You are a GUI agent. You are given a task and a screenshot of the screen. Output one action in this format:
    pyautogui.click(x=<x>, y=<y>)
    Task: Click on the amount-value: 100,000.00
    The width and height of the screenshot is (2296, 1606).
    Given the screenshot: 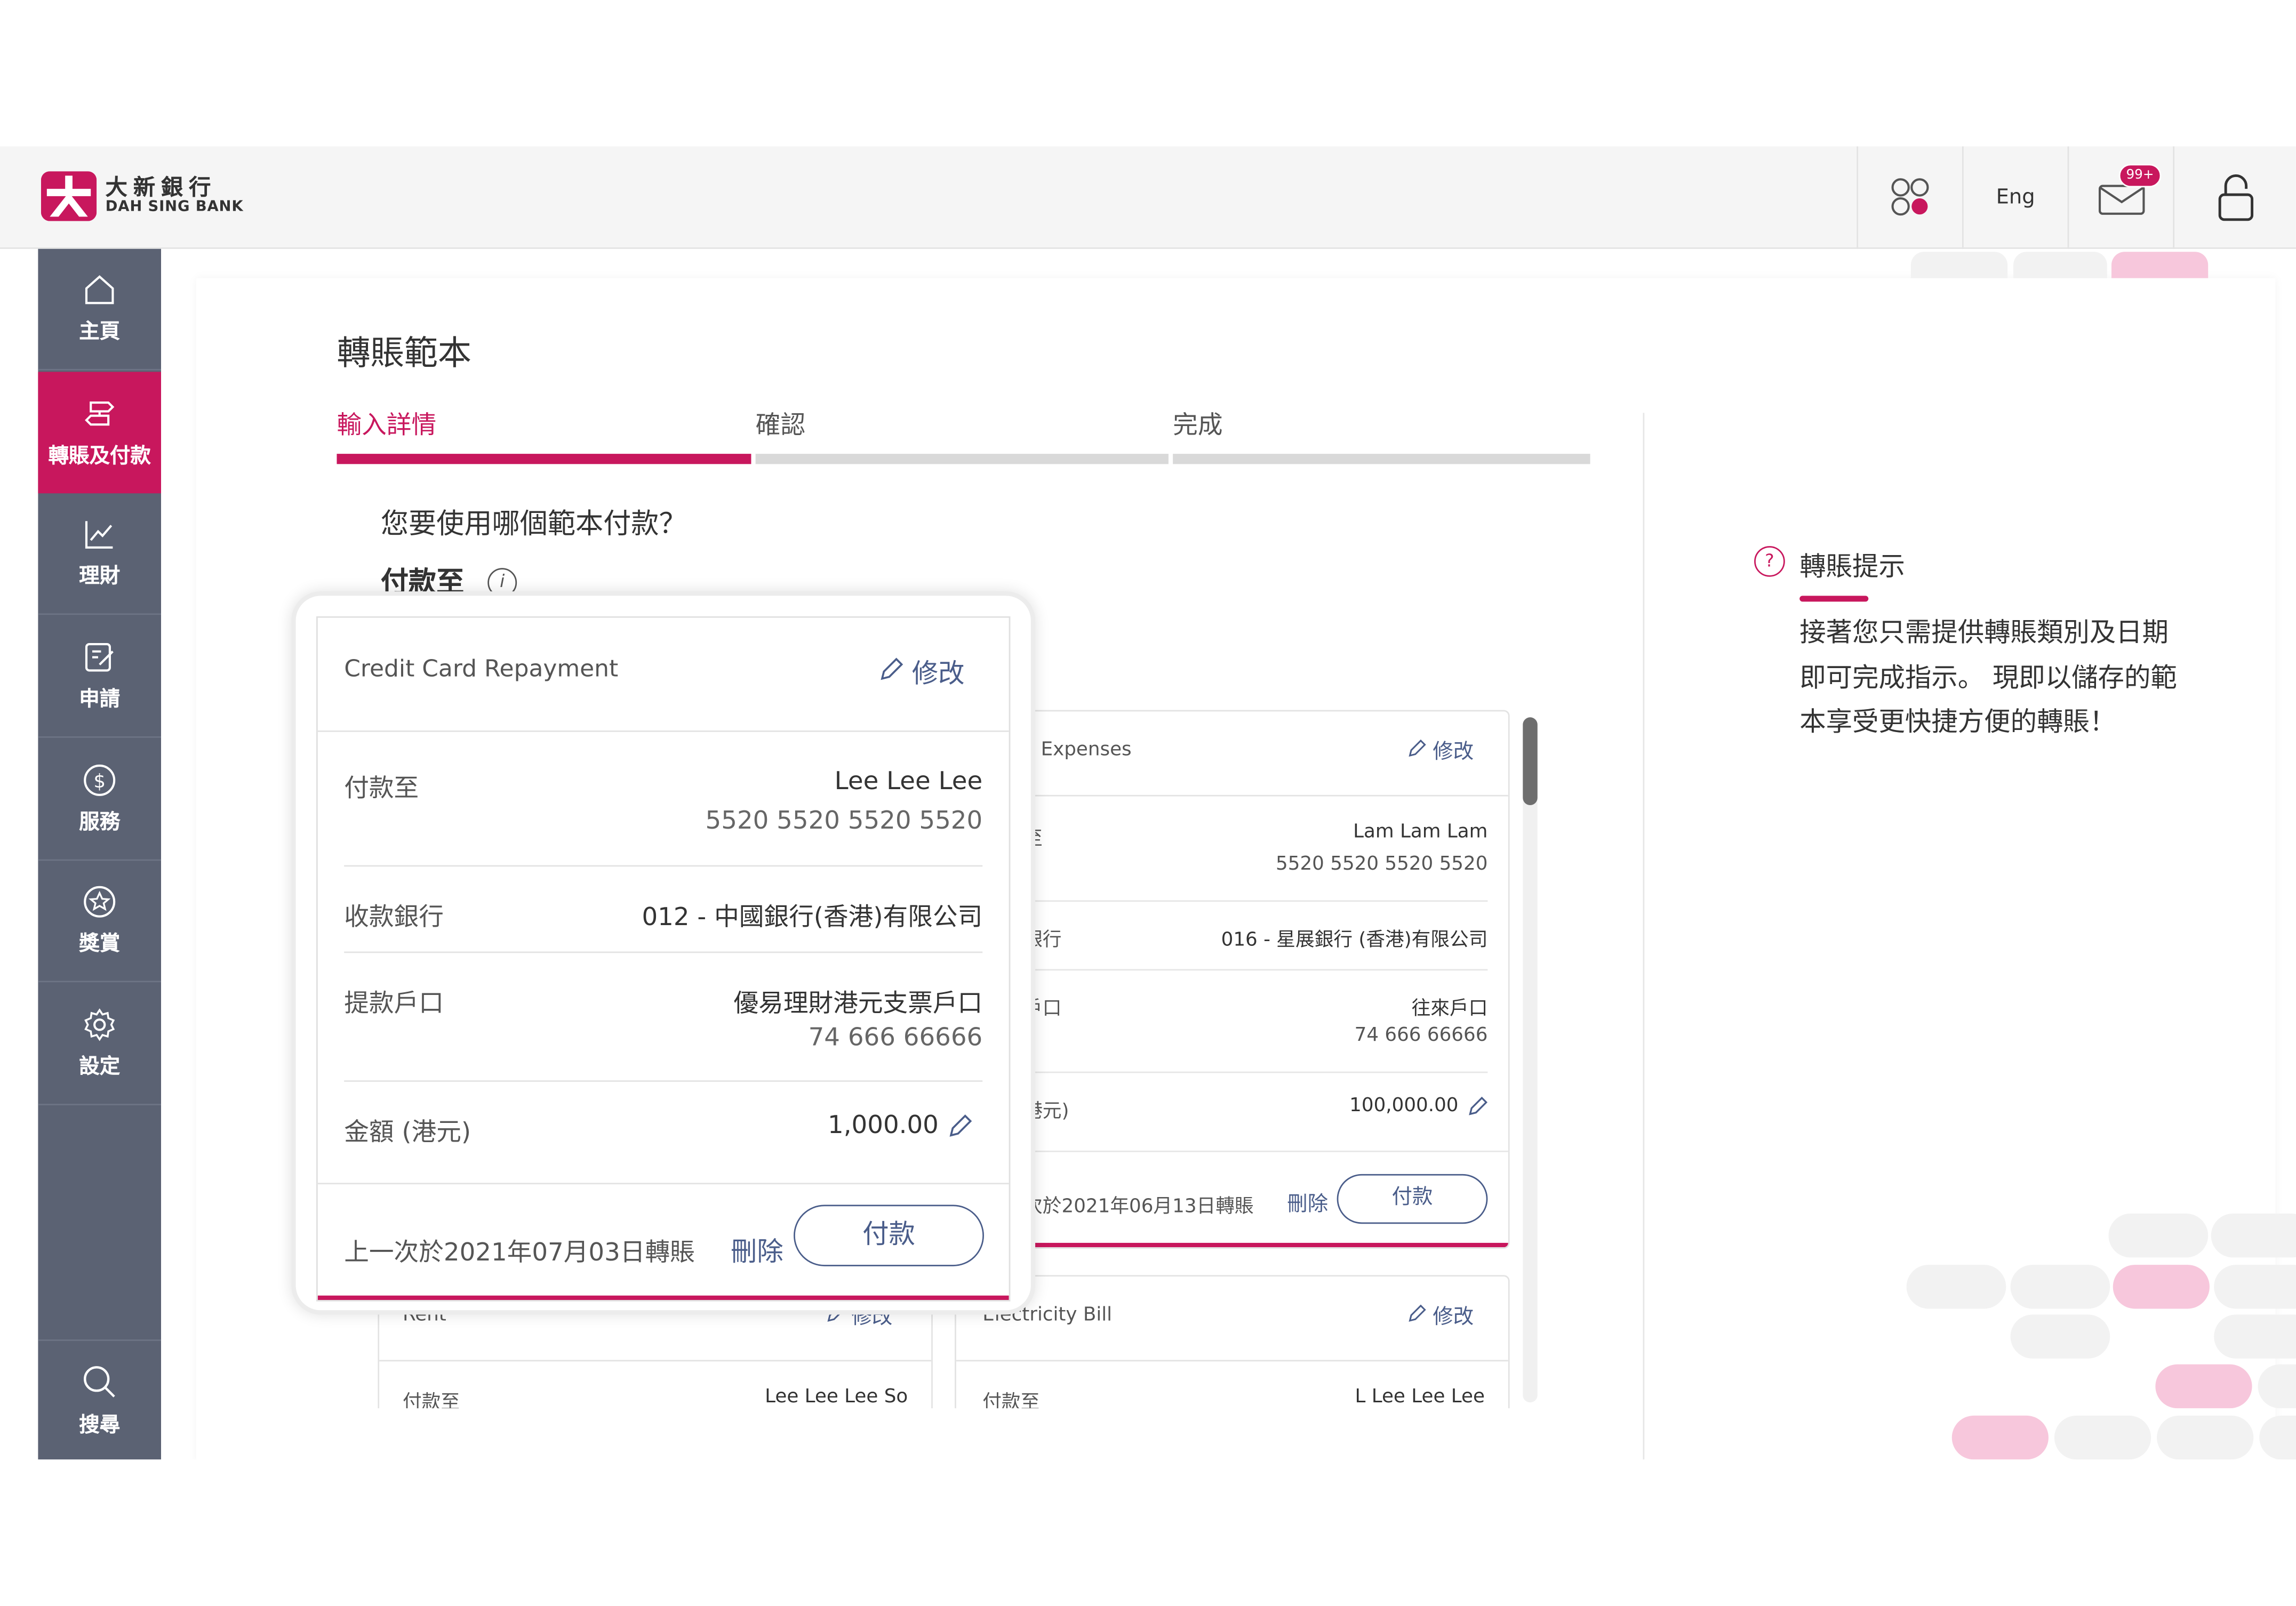 What is the action you would take?
    pyautogui.click(x=1404, y=1106)
    